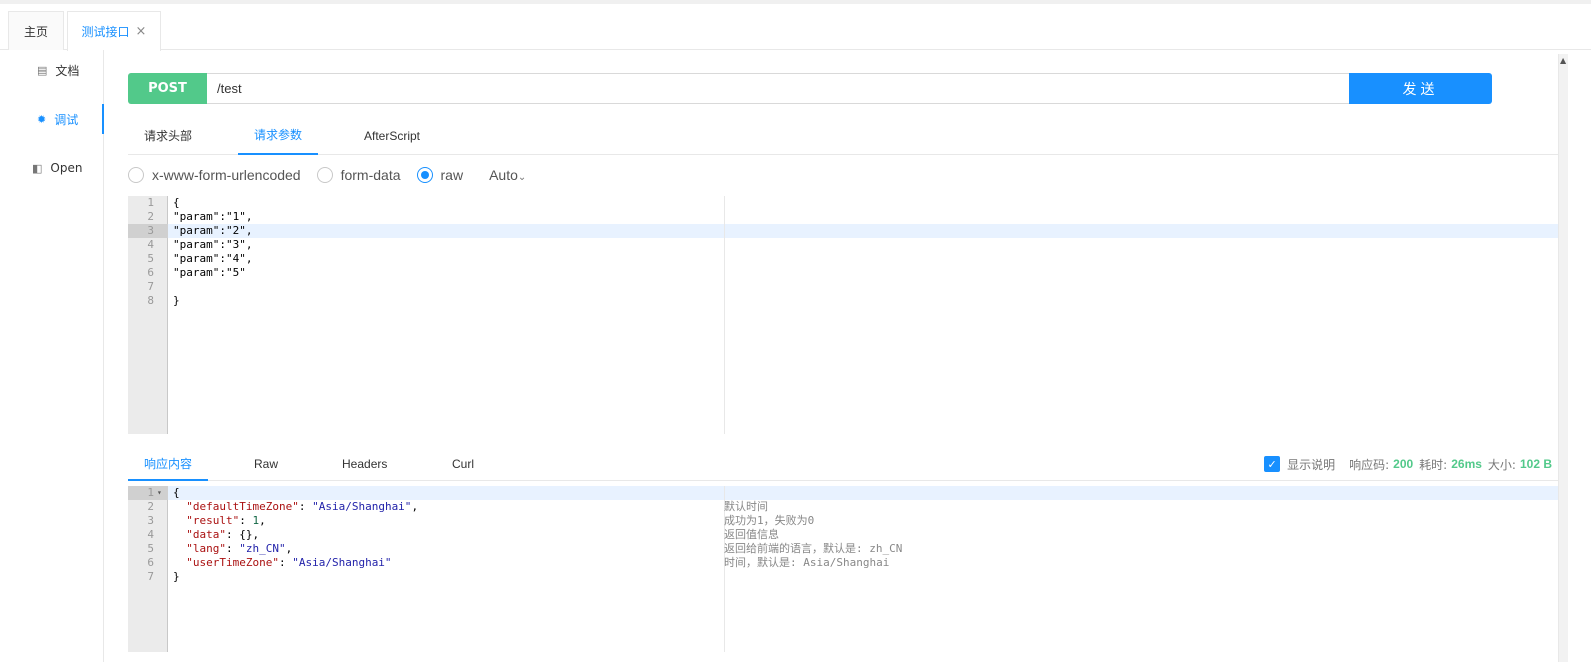 The height and width of the screenshot is (662, 1591). I want to click on field-comment: 默认时间, so click(746, 506).